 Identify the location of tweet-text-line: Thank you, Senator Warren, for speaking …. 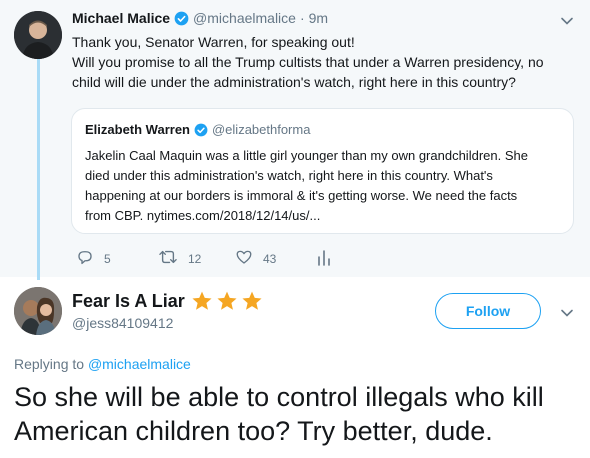
(213, 42).